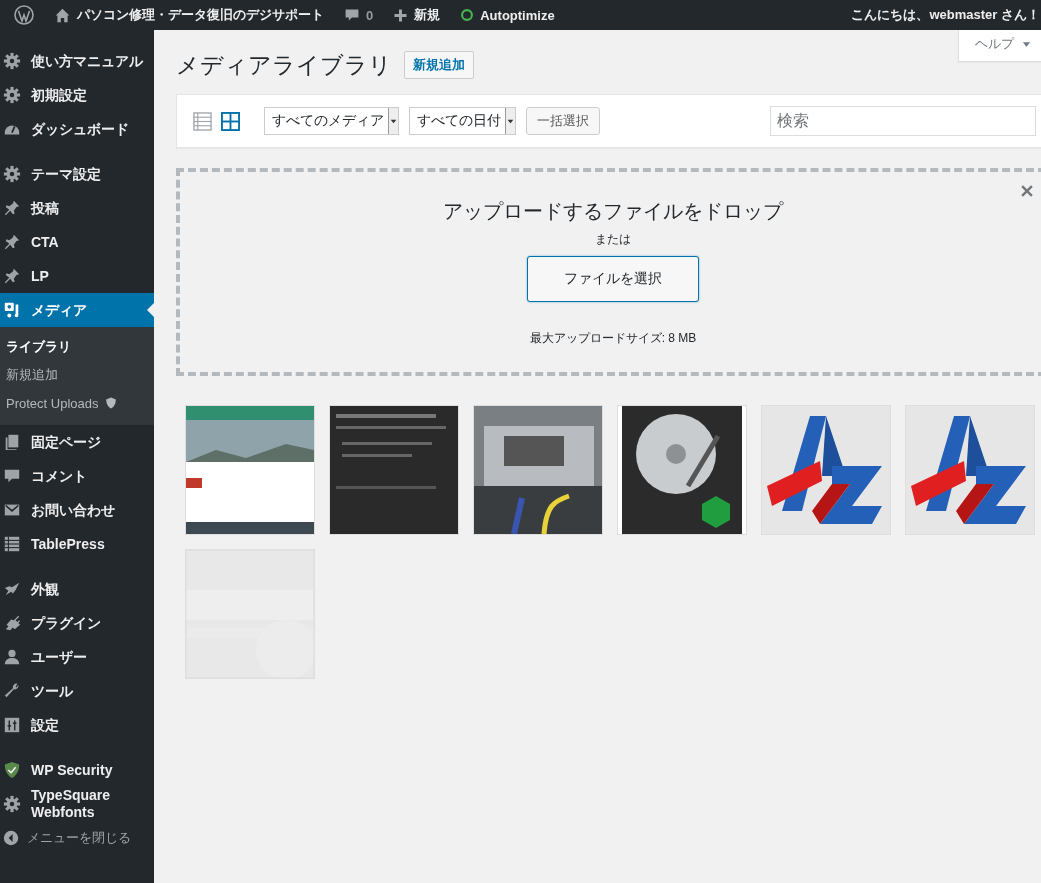 The height and width of the screenshot is (883, 1041). Describe the element at coordinates (77, 276) in the screenshot. I see `sidebar-item: LP` at that location.